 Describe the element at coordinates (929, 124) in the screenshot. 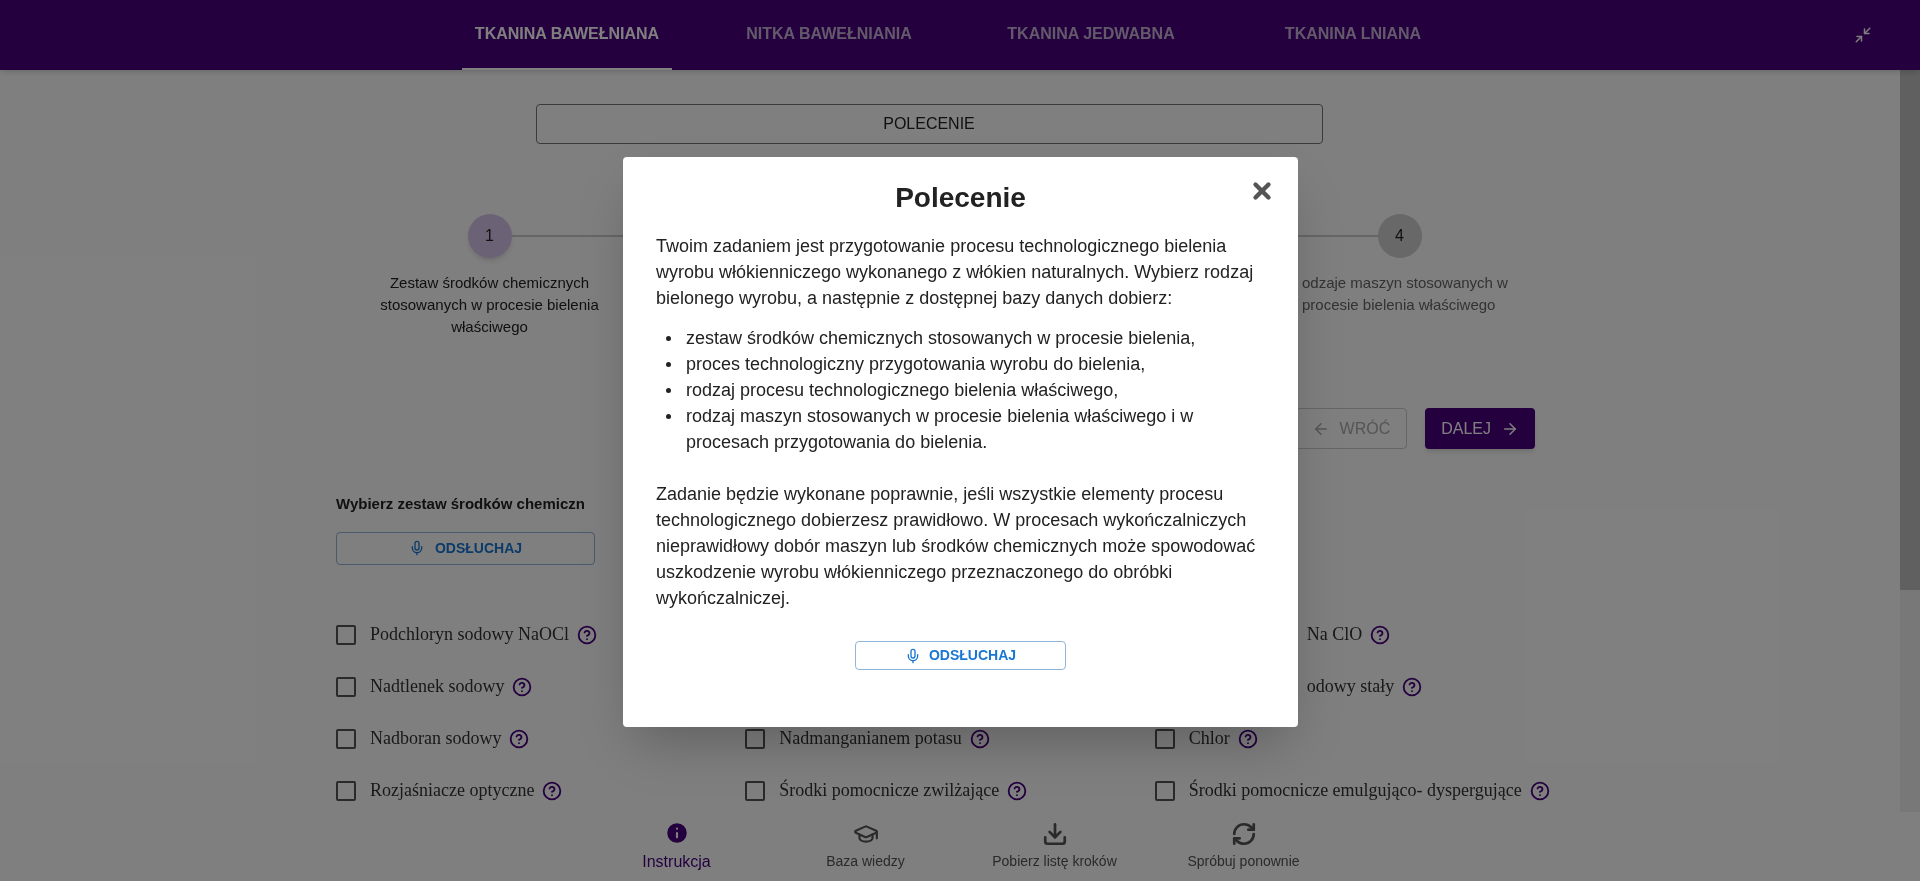

I see `command-button: POLECENIE` at that location.